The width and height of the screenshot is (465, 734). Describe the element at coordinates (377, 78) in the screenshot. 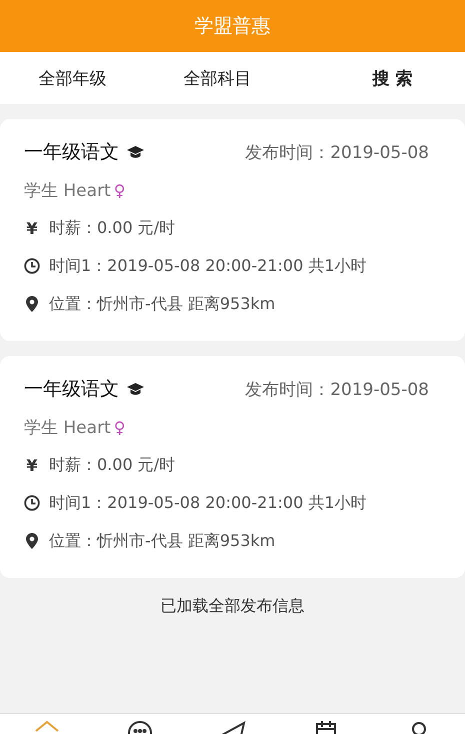

I see `search-button: 搜 索` at that location.